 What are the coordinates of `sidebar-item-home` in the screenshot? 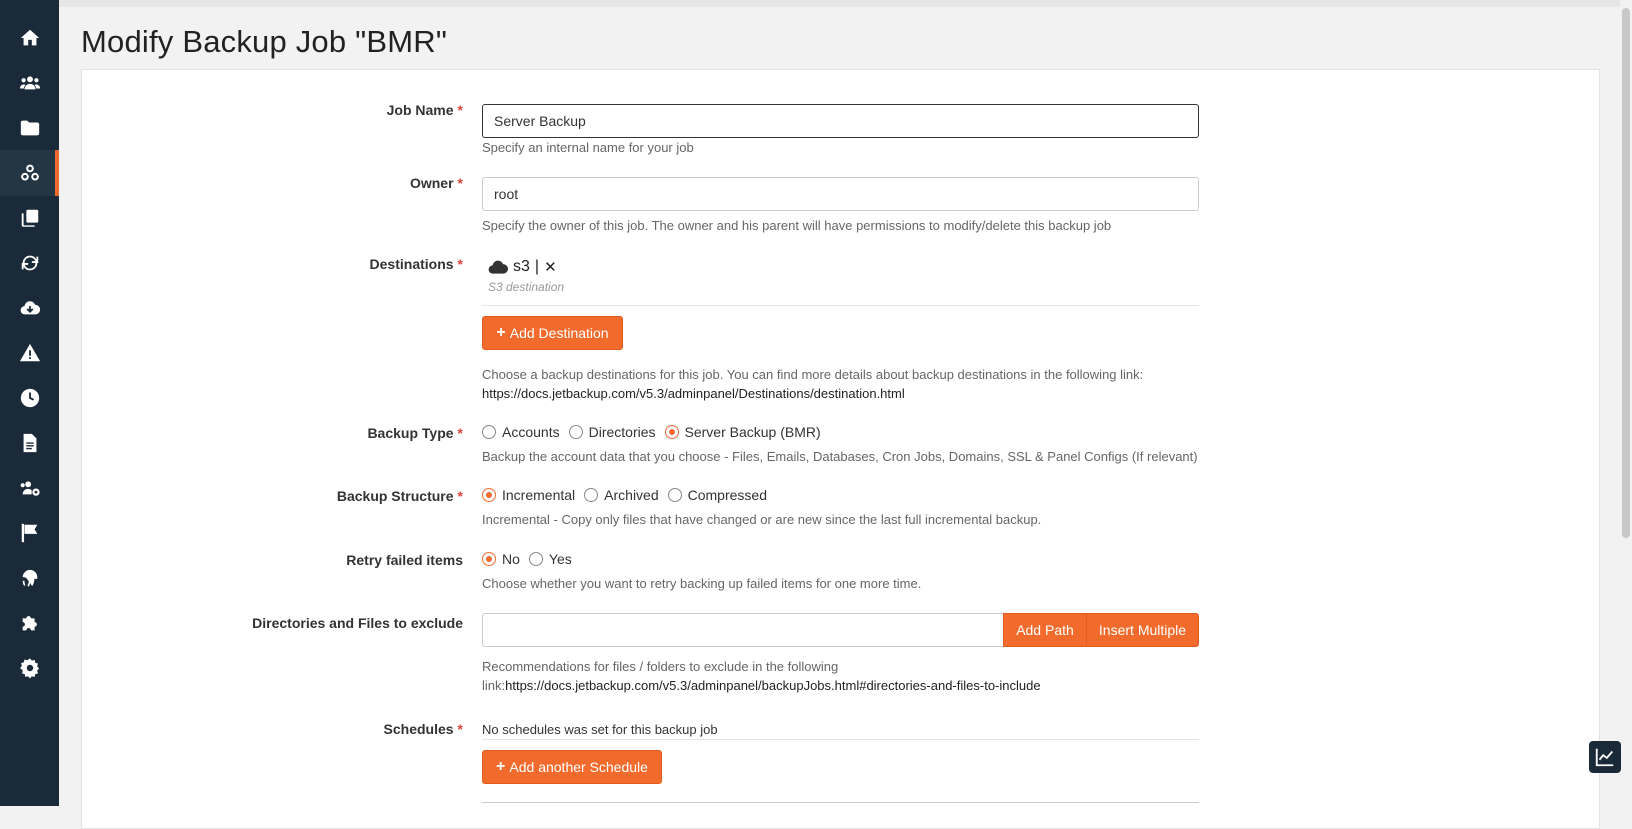 It's located at (29, 38).